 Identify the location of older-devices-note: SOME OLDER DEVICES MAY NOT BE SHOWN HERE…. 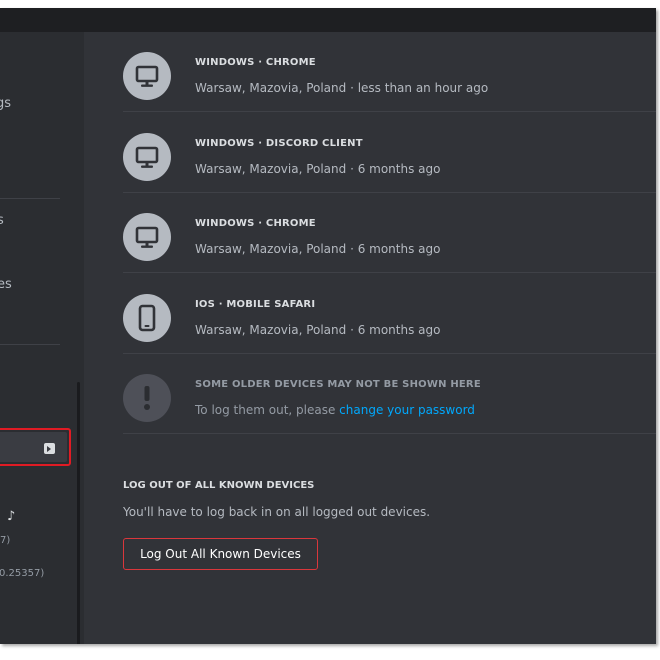
(389, 394).